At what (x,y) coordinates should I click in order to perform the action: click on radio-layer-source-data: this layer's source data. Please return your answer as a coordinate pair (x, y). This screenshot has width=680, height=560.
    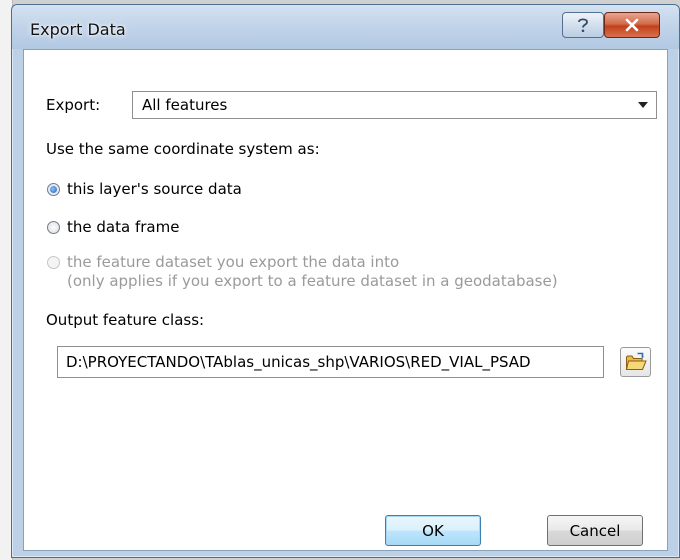
    Looking at the image, I should click on (144, 189).